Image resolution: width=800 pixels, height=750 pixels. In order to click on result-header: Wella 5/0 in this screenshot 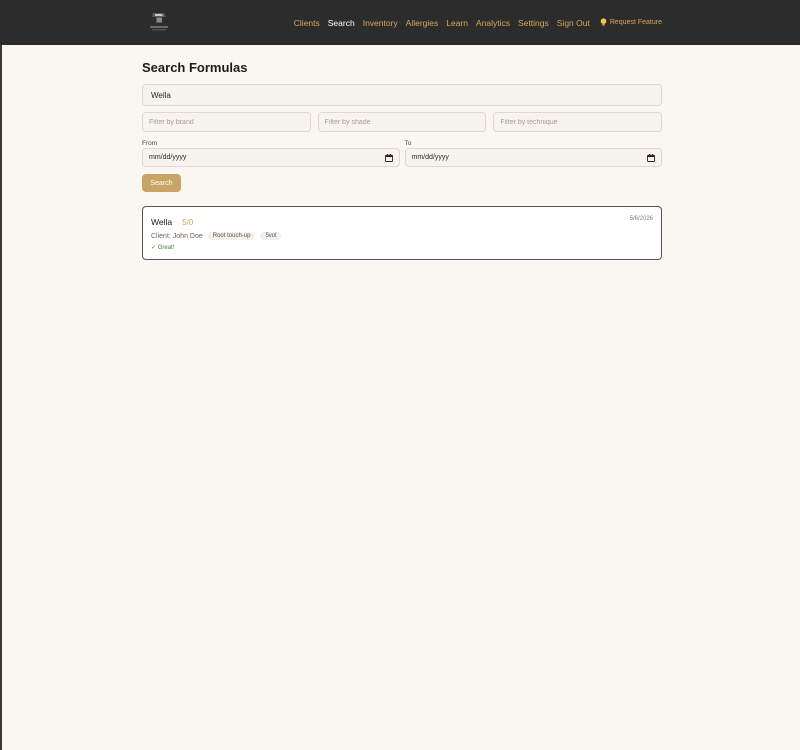, I will do `click(172, 222)`.